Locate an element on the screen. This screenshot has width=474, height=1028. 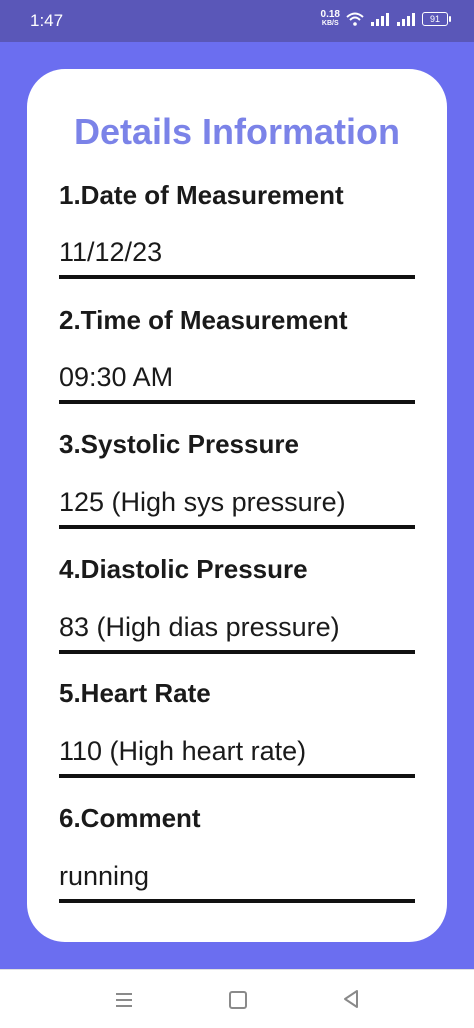
wifi-icon is located at coordinates (355, 19).